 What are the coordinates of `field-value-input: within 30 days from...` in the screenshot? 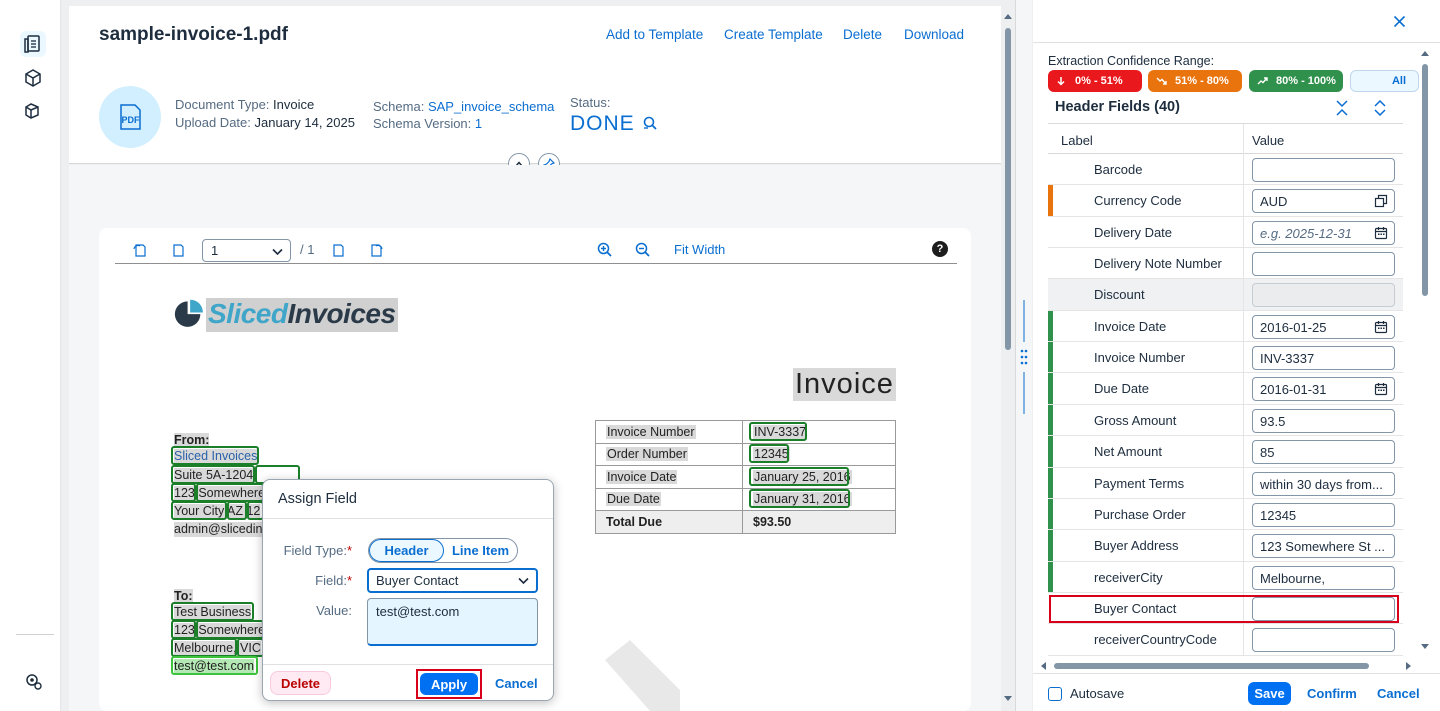 It's located at (1323, 483).